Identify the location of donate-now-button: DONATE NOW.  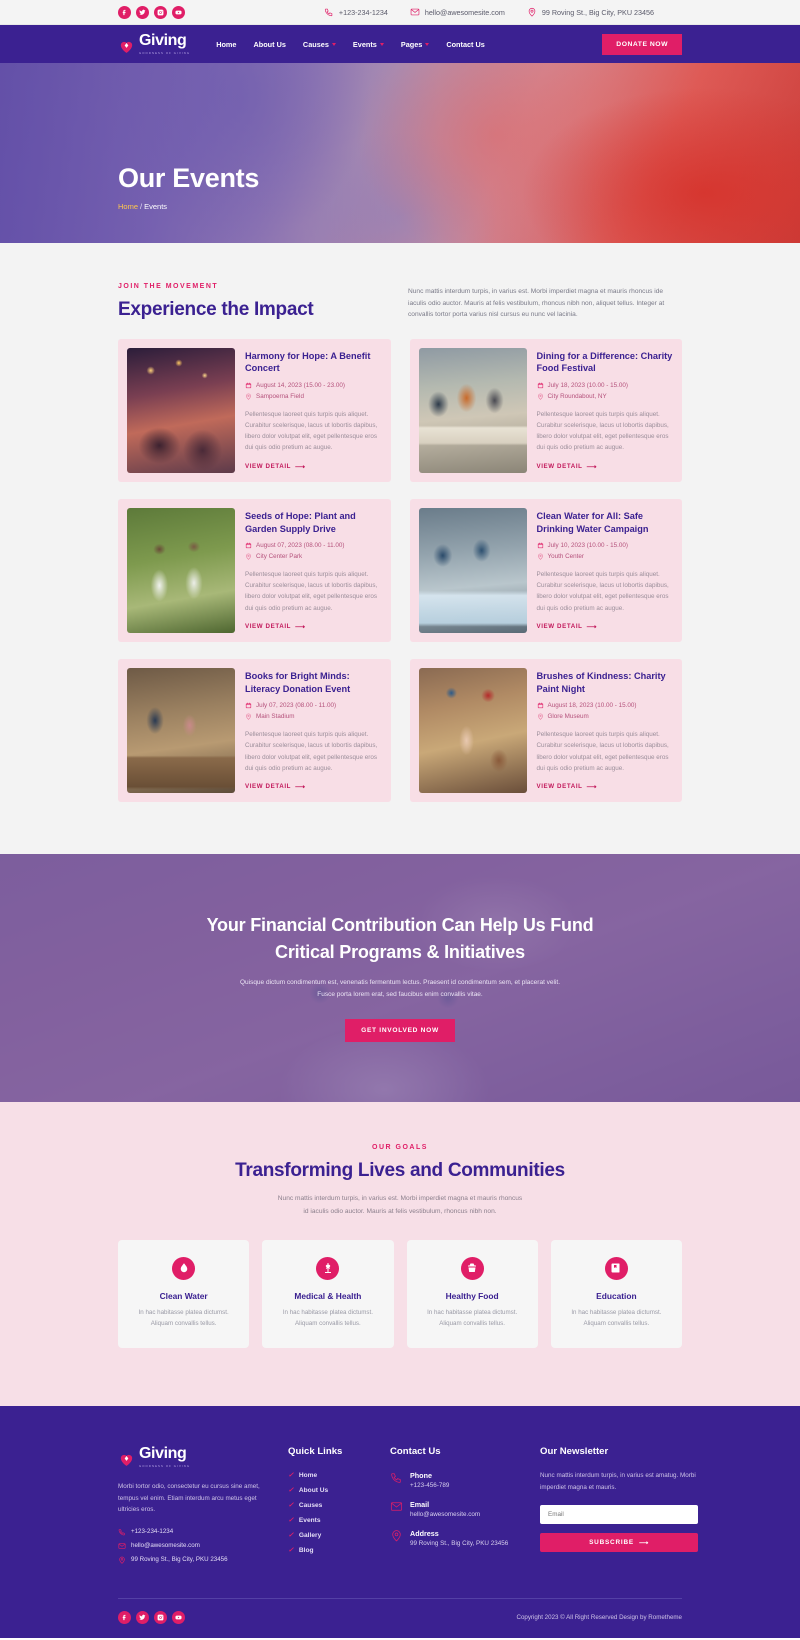
(642, 44).